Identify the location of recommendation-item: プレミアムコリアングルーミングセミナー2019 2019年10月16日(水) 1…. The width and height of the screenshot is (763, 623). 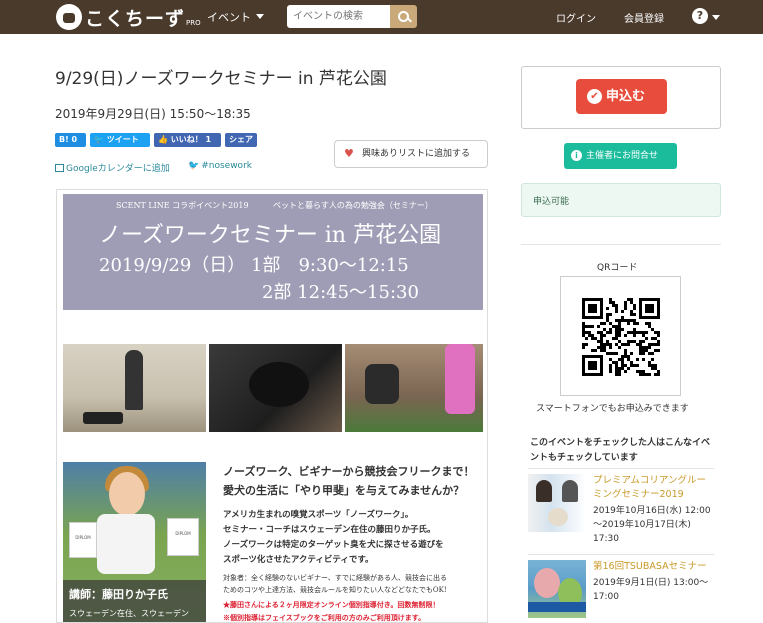
(621, 514).